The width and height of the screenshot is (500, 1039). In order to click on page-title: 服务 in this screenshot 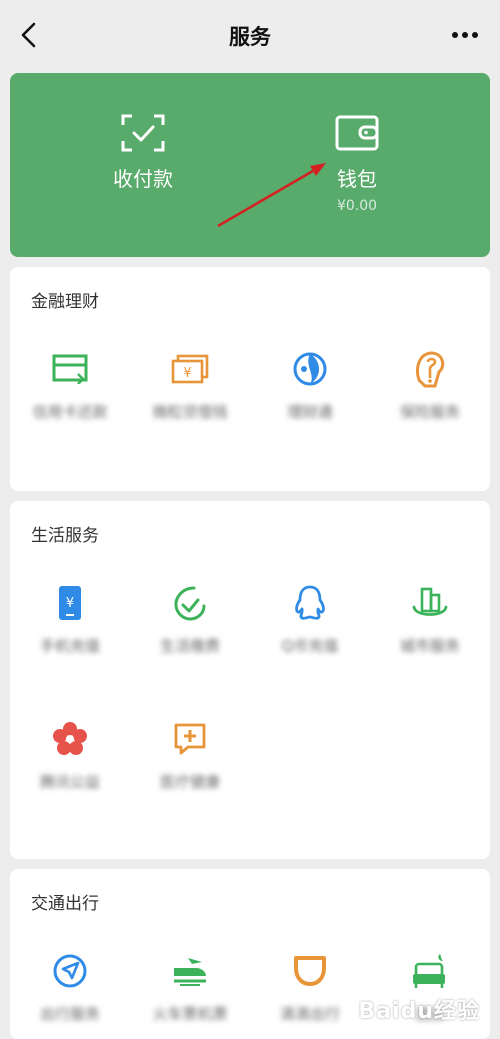, I will do `click(250, 37)`.